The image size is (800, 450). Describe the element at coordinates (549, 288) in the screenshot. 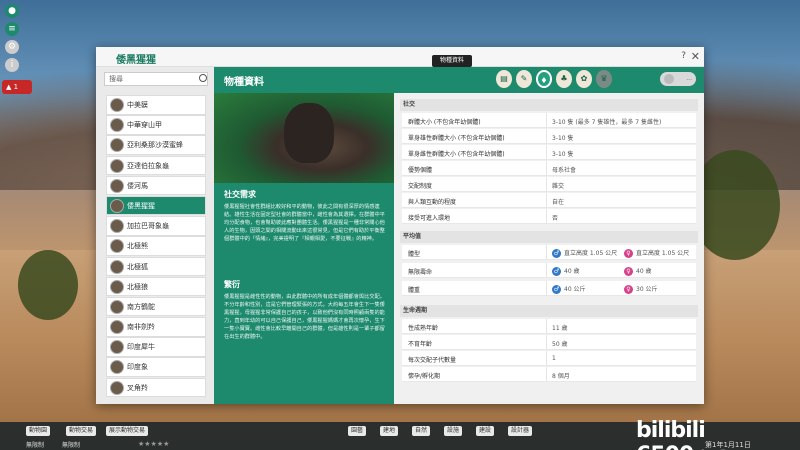

I see `detail-row: 體重 ♂ 40 公斤 ♀ 30 公斤` at that location.